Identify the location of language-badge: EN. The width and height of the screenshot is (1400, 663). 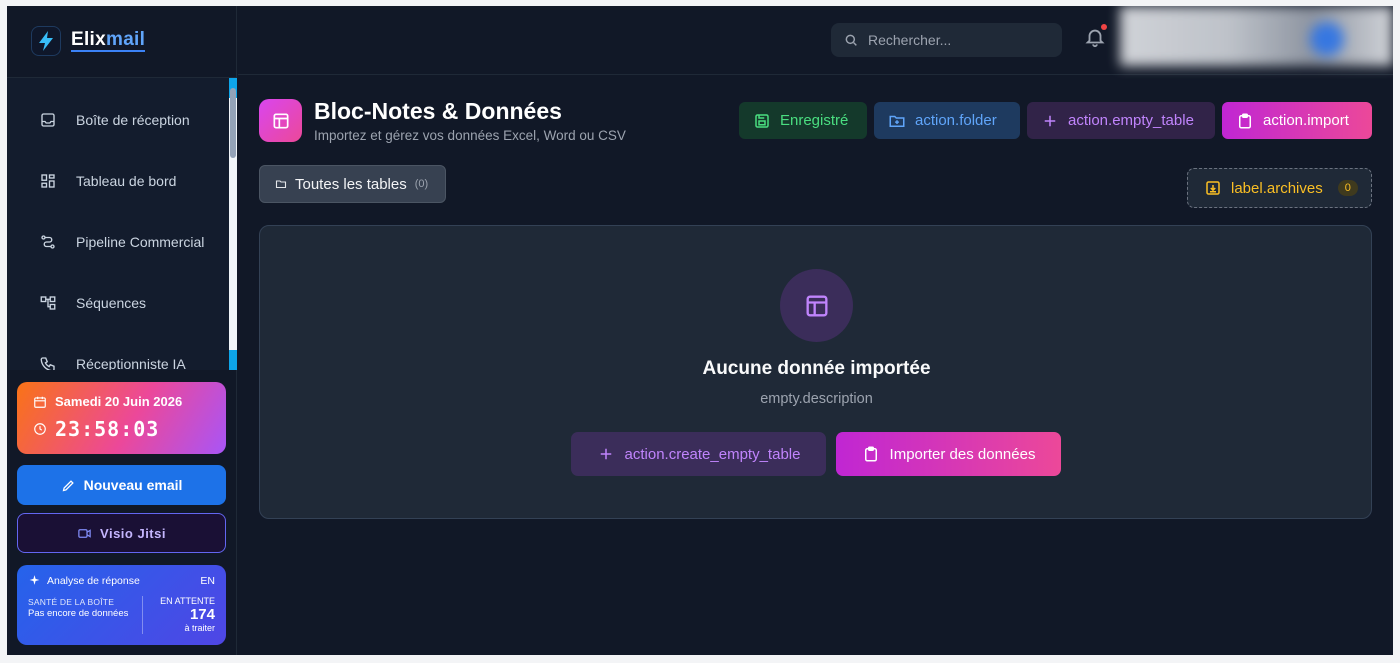
(207, 581).